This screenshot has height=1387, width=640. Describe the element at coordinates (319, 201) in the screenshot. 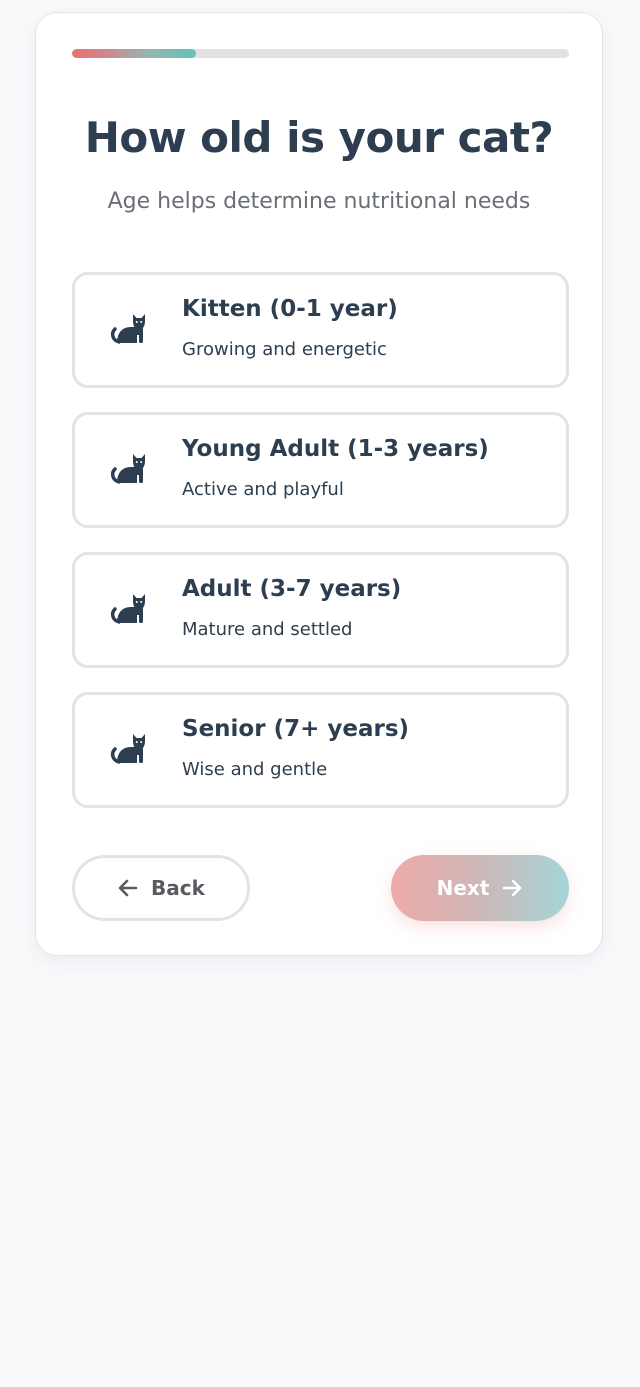

I see `question-subtitle: Age helps determine nutritional needs` at that location.